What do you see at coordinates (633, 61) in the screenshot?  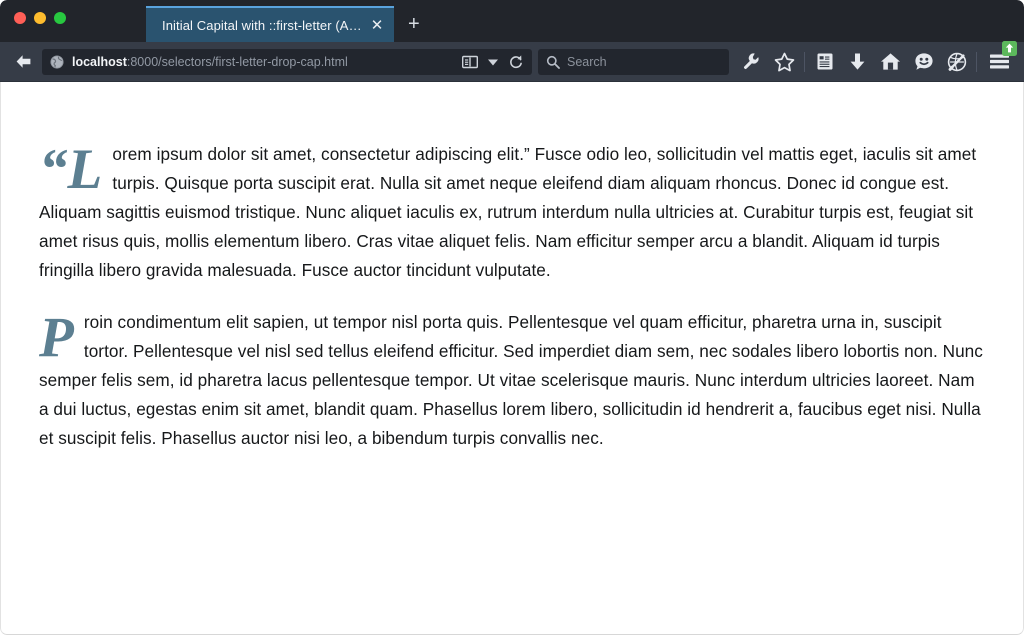 I see `search-bar: Search` at bounding box center [633, 61].